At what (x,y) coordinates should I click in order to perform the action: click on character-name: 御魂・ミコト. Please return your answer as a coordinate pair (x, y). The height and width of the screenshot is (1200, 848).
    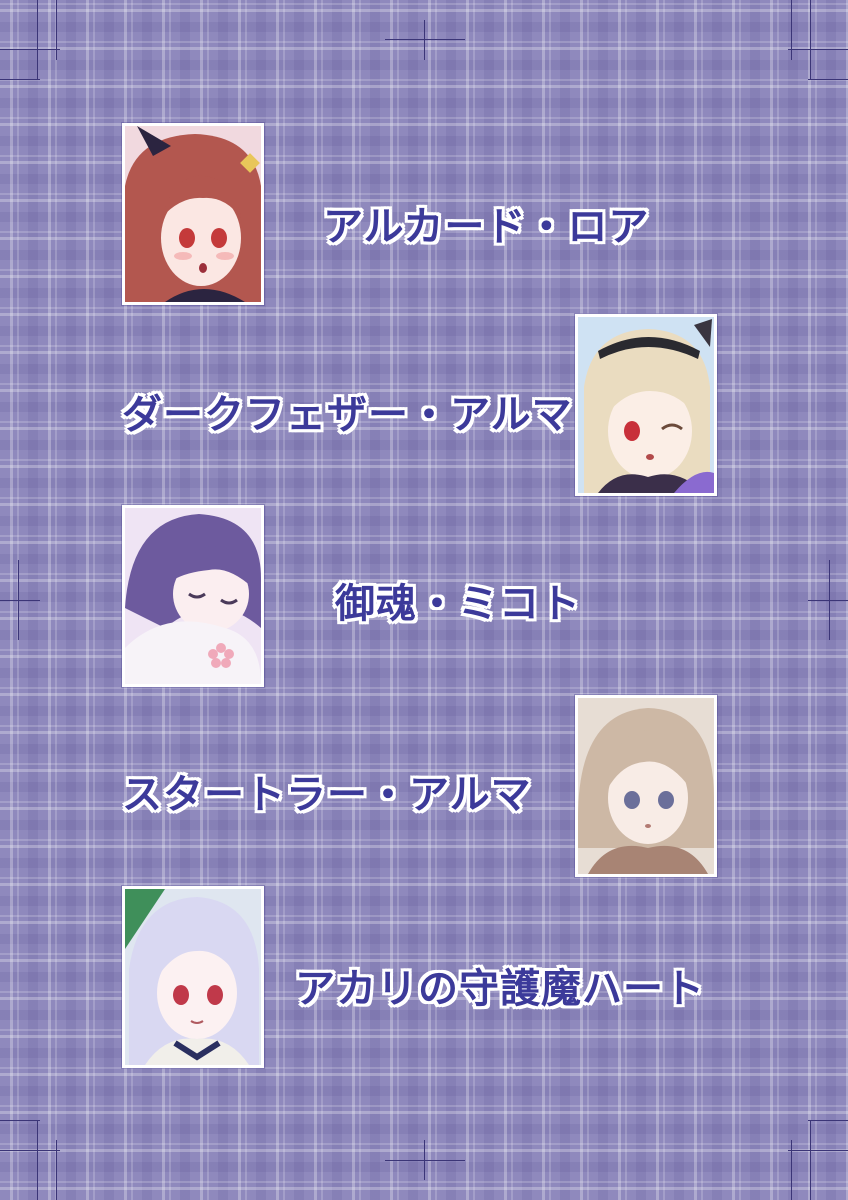
    Looking at the image, I should click on (458, 604).